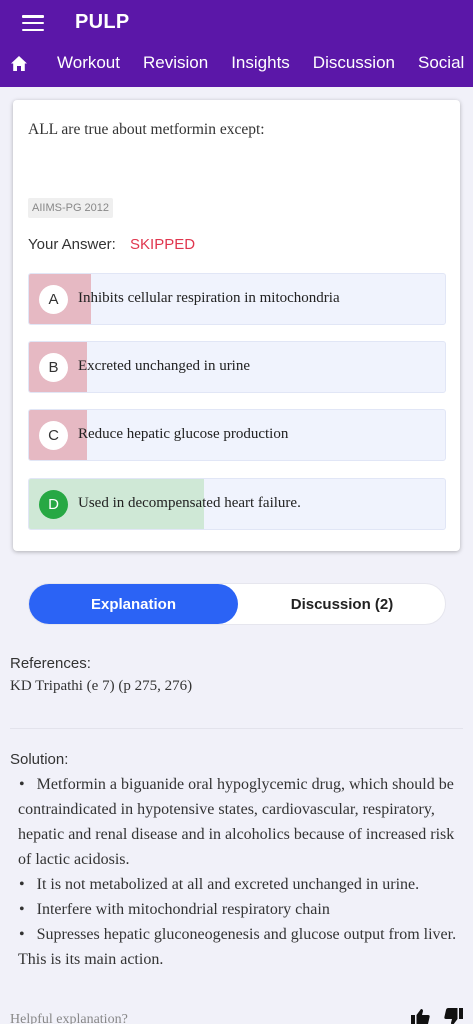  What do you see at coordinates (102, 22) in the screenshot?
I see `app-title: PULP` at bounding box center [102, 22].